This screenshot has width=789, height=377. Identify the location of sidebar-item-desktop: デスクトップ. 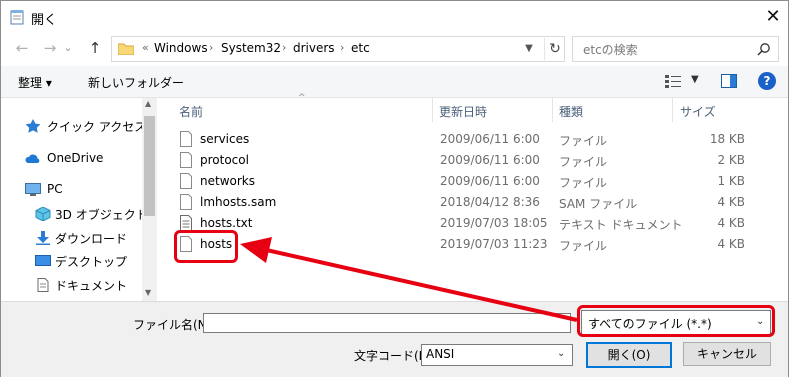
(71, 261).